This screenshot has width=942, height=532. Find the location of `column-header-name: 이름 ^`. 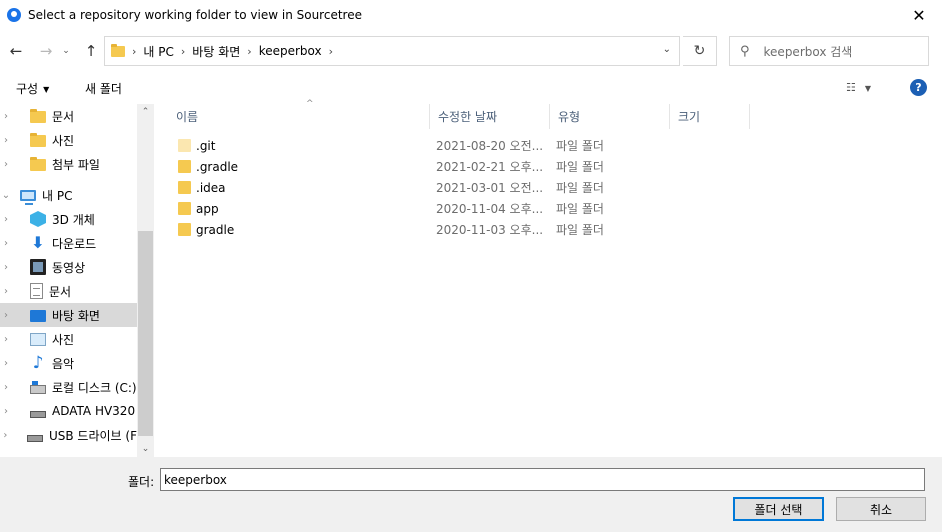

column-header-name: 이름 ^ is located at coordinates (299, 114).